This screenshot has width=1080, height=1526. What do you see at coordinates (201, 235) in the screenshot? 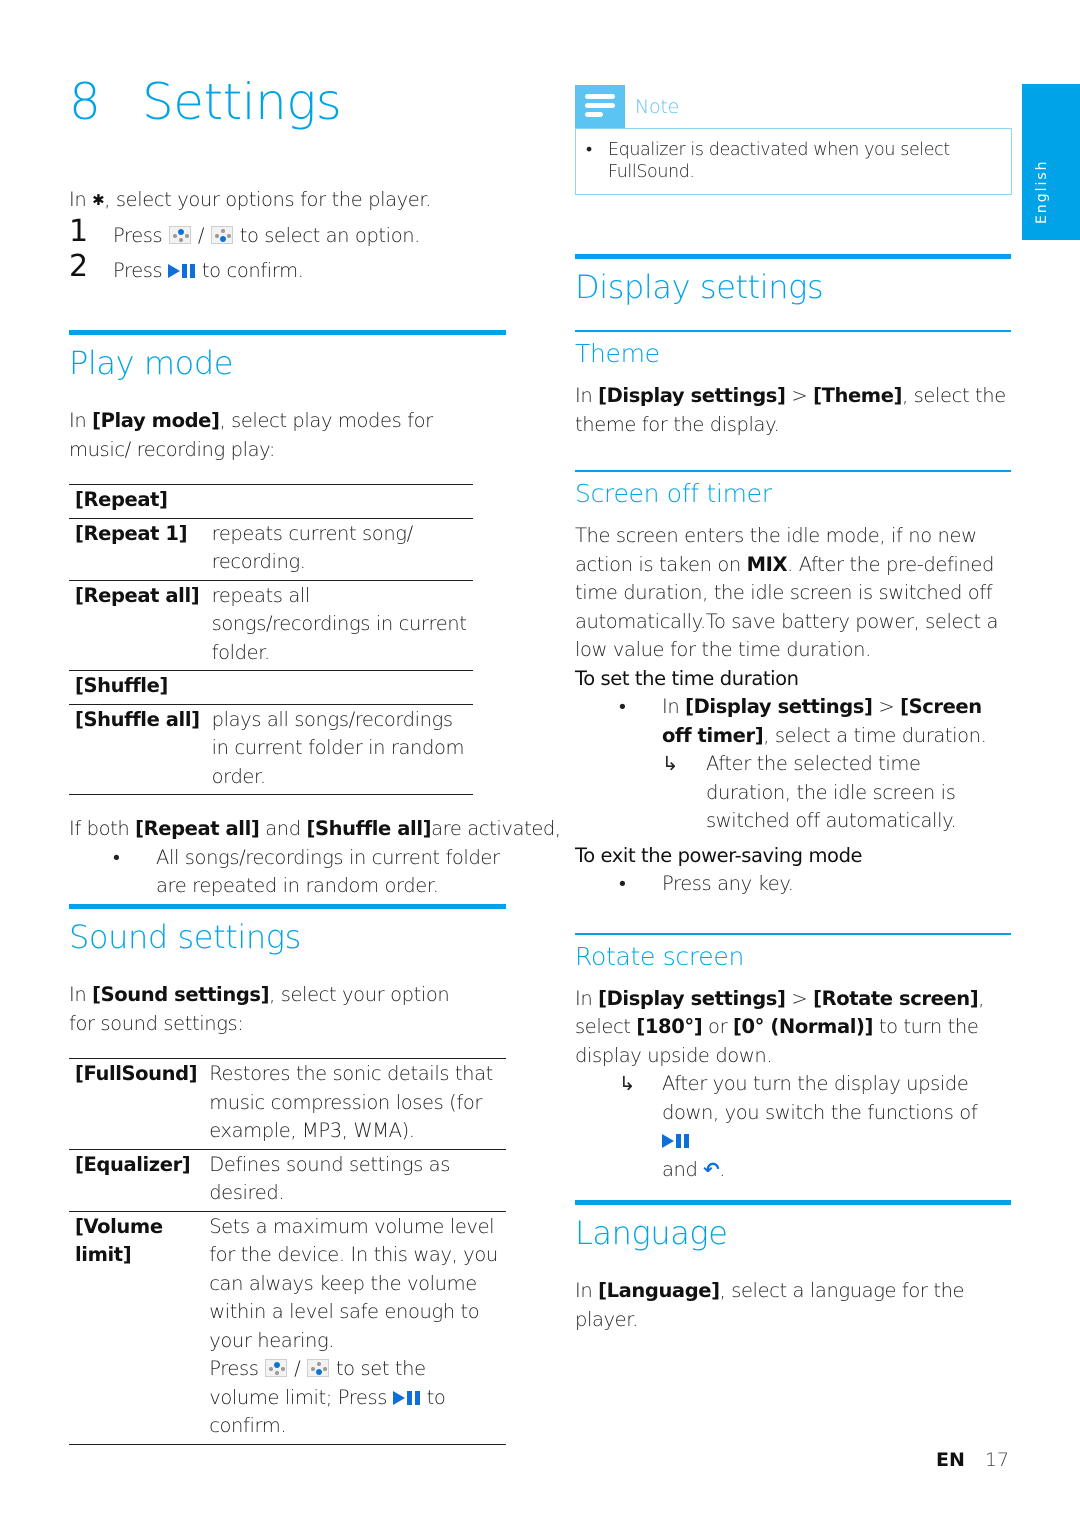
I see `step-sep: /` at bounding box center [201, 235].